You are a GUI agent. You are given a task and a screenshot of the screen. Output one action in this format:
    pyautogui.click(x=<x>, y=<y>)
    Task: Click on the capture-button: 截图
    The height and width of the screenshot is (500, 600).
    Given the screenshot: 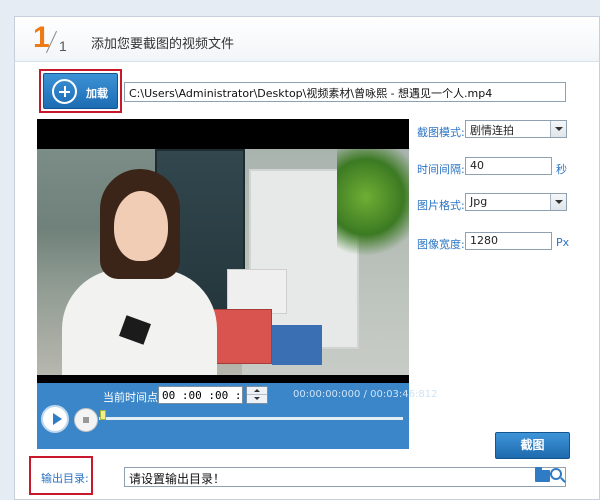 What is the action you would take?
    pyautogui.click(x=532, y=445)
    